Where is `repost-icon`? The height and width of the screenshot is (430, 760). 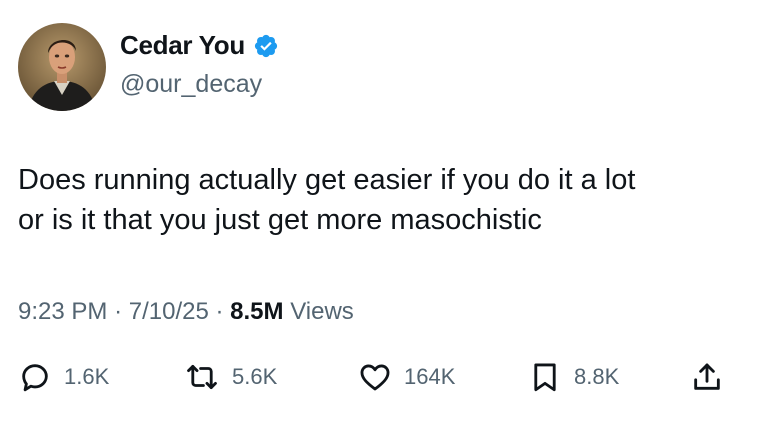 repost-icon is located at coordinates (202, 377).